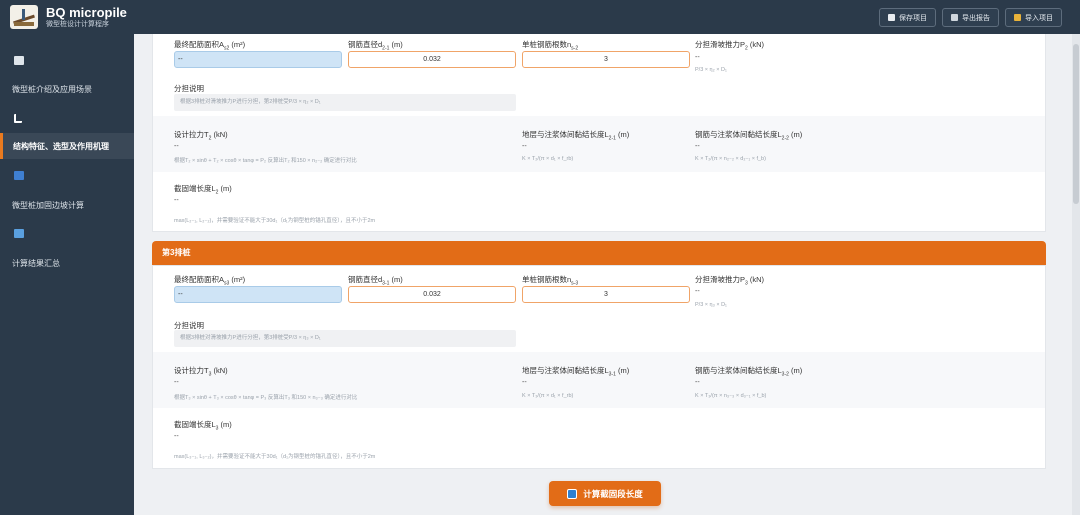 This screenshot has width=1080, height=515. Describe the element at coordinates (576, 372) in the screenshot. I see `grout-label-3: 地层与注浆体间黏结长度L3-1 (m)` at that location.